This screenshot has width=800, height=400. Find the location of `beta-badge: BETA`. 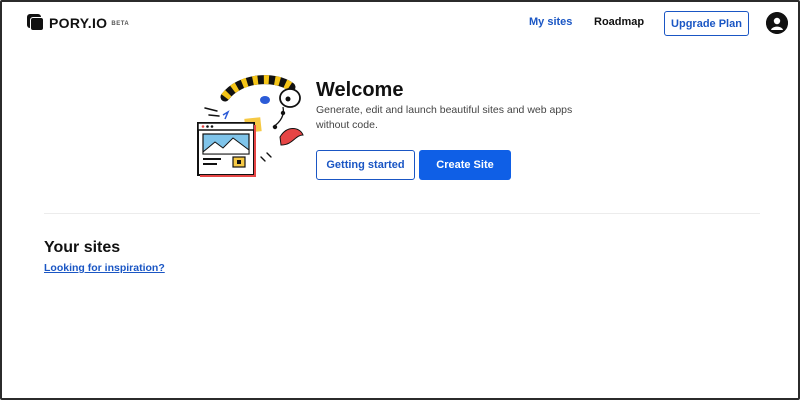

beta-badge: BETA is located at coordinates (120, 24).